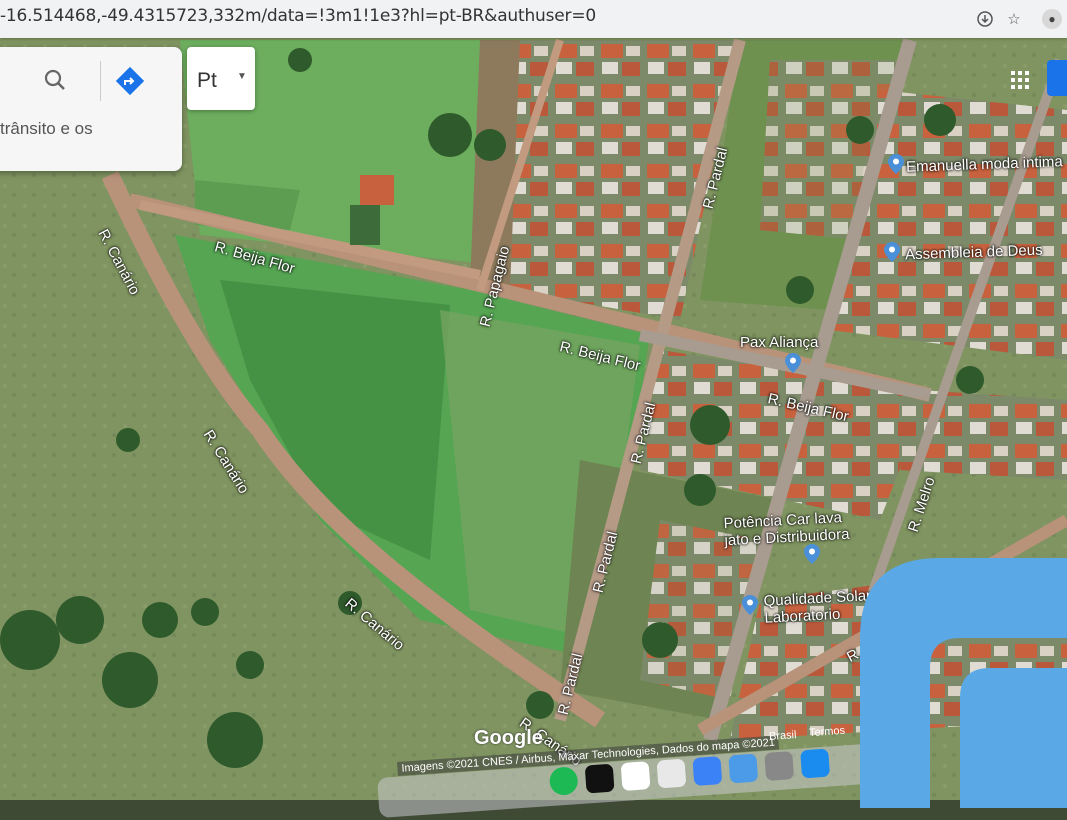 This screenshot has width=1067, height=820. I want to click on search-icon, so click(55, 80).